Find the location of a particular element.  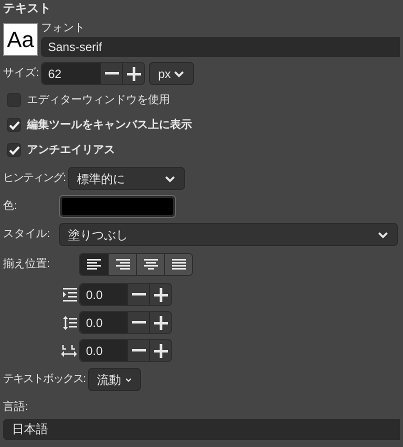

font-field: Sans-serif is located at coordinates (220, 47).